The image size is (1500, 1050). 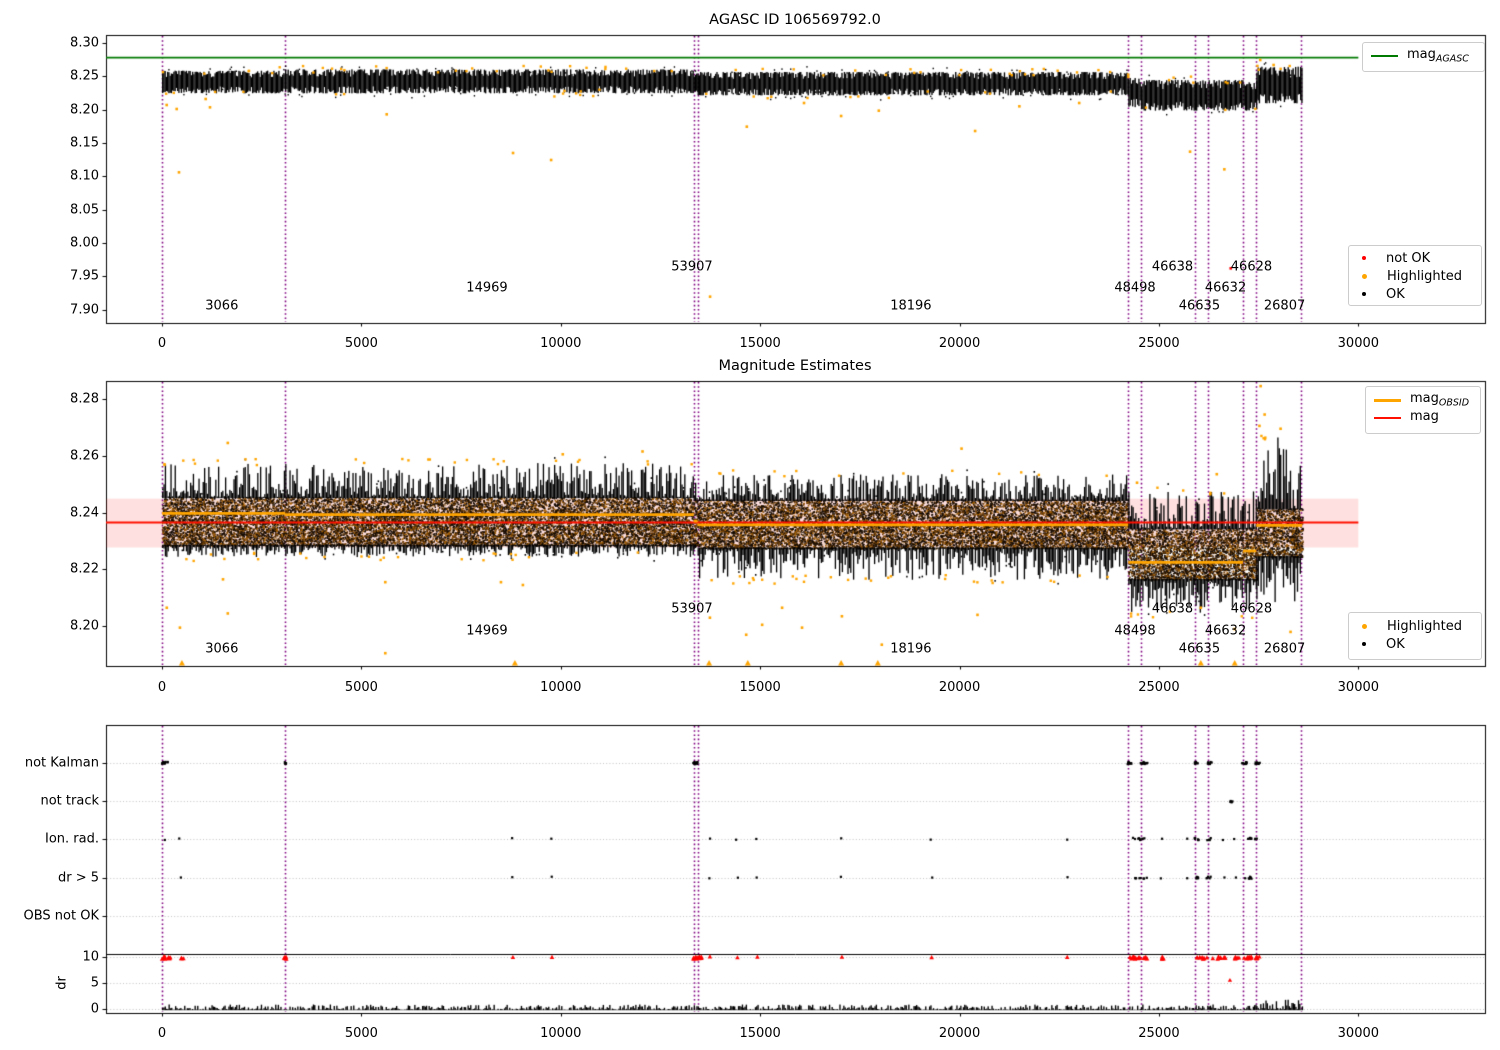 What do you see at coordinates (795, 365) in the screenshot?
I see `middle-plot-title: Magnitude Estimates` at bounding box center [795, 365].